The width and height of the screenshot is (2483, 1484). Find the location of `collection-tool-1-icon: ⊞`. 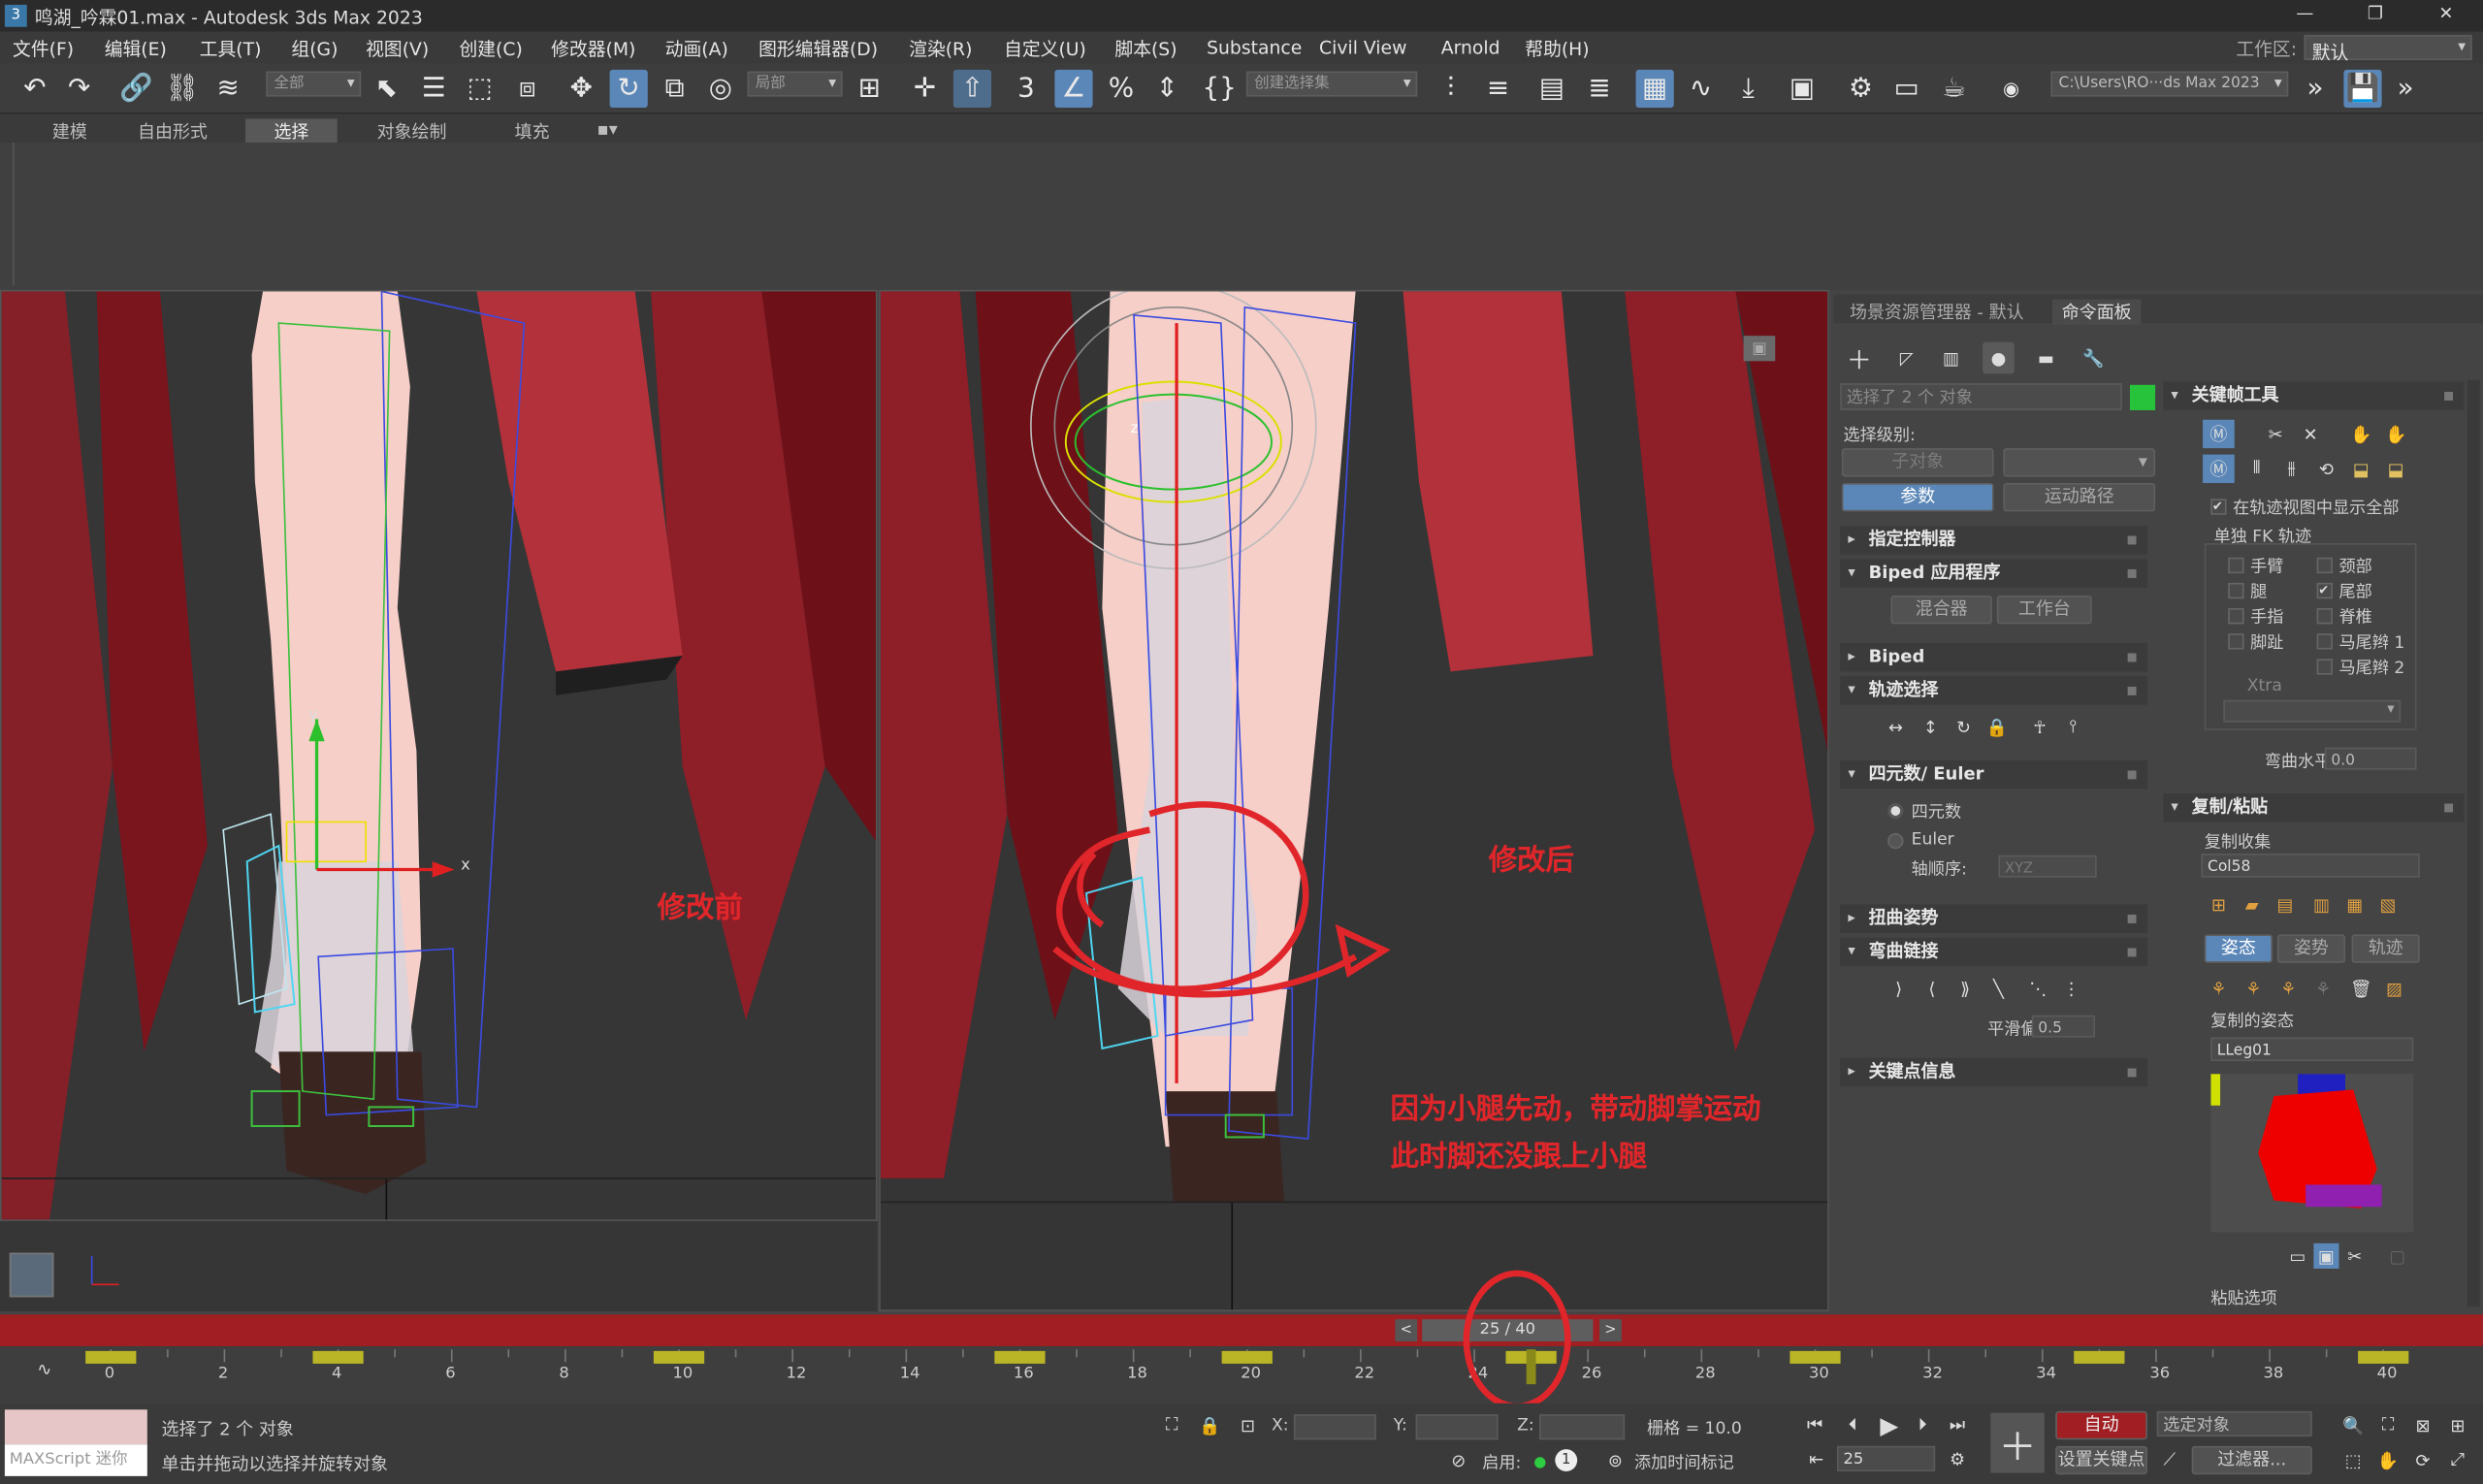

collection-tool-1-icon: ⊞ is located at coordinates (2219, 904).